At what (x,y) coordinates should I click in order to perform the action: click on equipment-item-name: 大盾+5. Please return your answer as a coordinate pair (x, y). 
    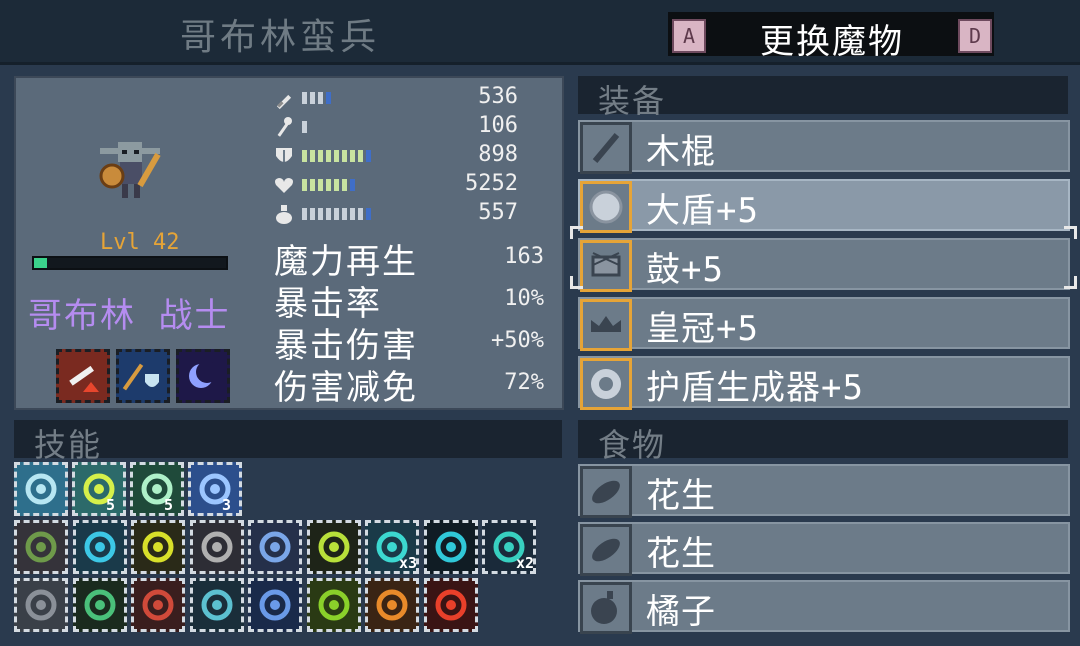
    Looking at the image, I should click on (702, 211).